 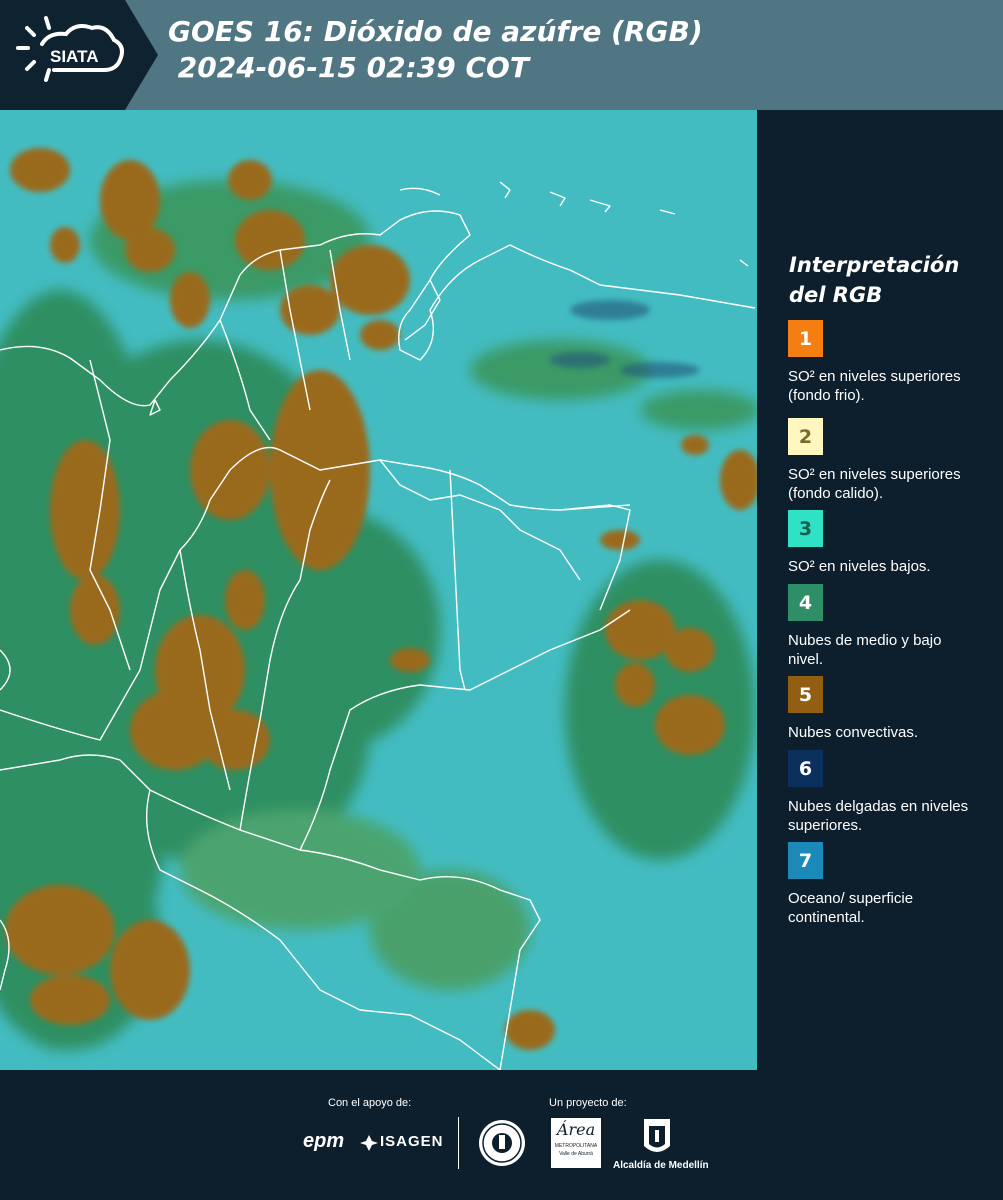 What do you see at coordinates (805, 694) in the screenshot?
I see `legend-swatch-5: 5` at bounding box center [805, 694].